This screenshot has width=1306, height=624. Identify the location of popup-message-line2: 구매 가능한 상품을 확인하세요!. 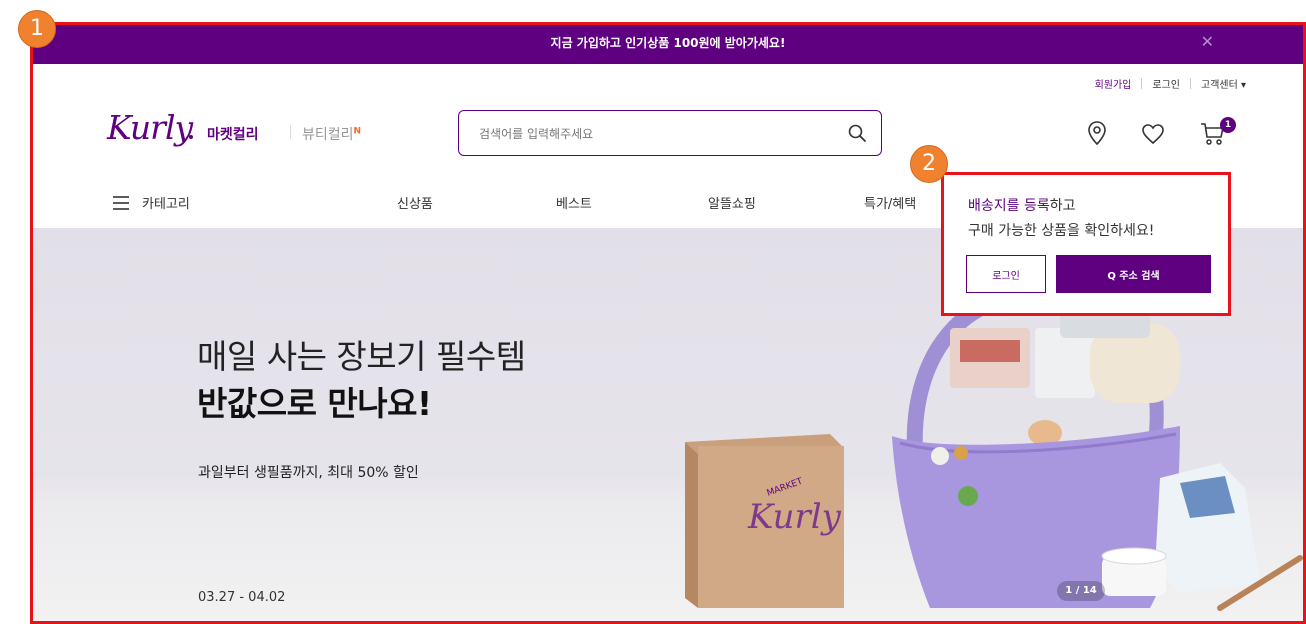
(1061, 231).